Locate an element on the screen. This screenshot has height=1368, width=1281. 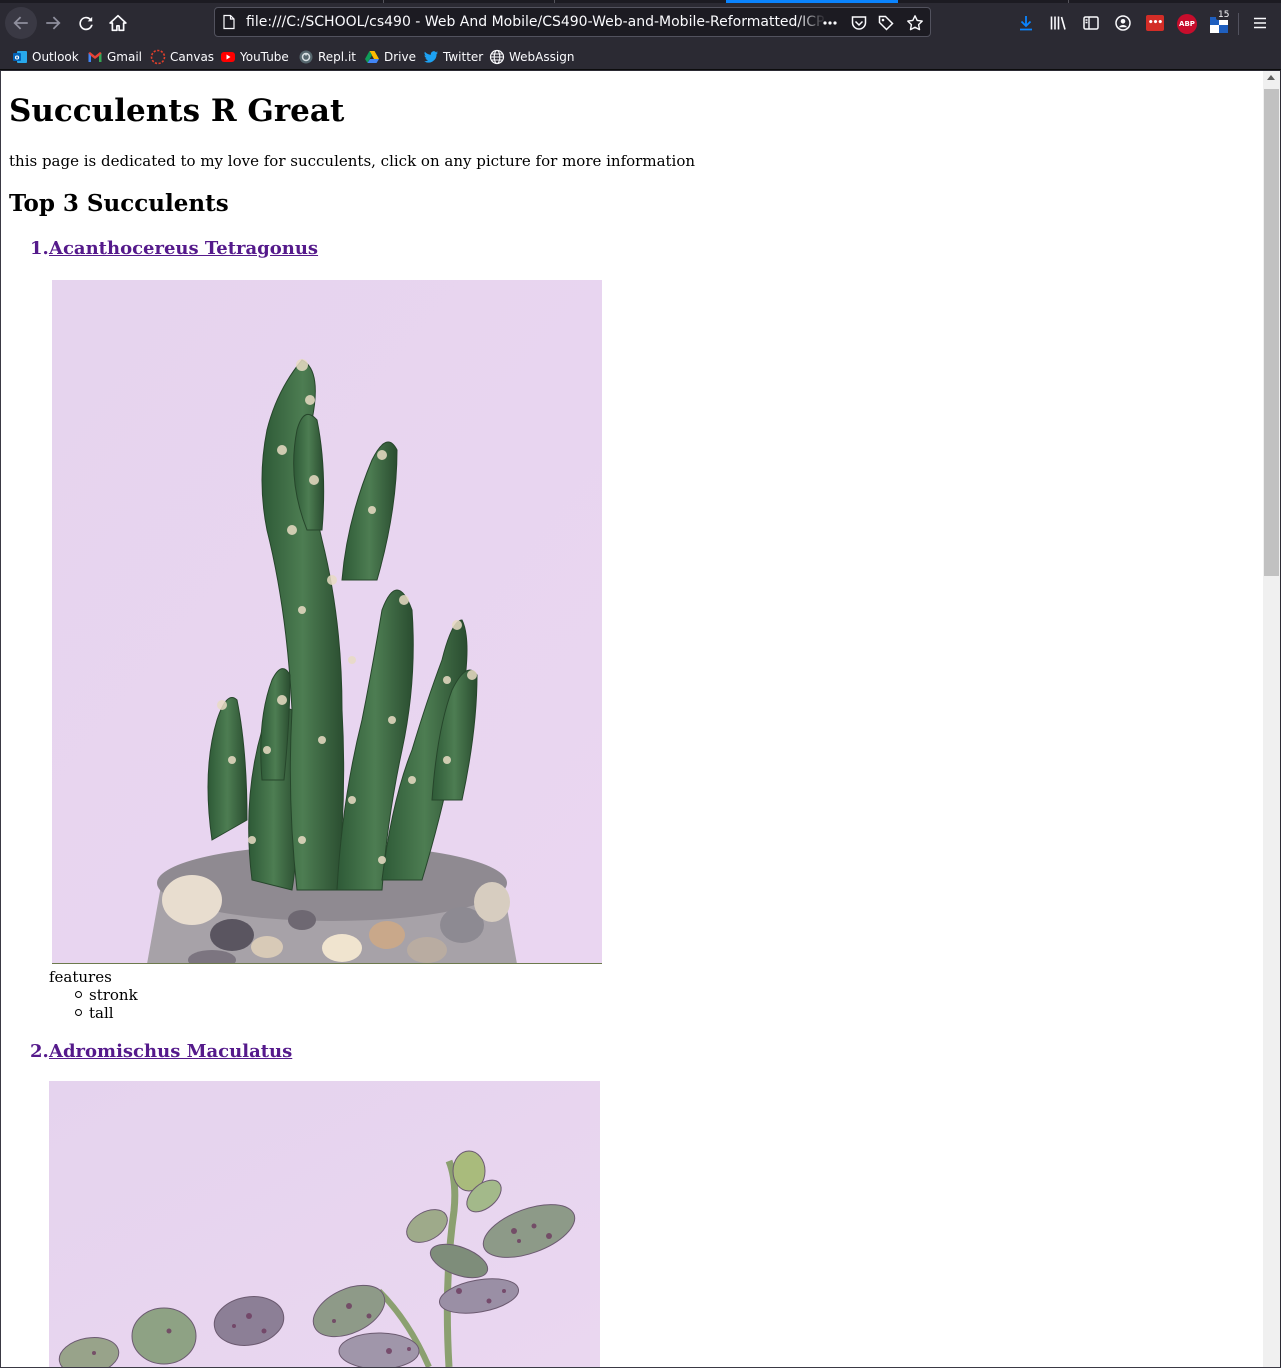
gmail-icon is located at coordinates (95, 57).